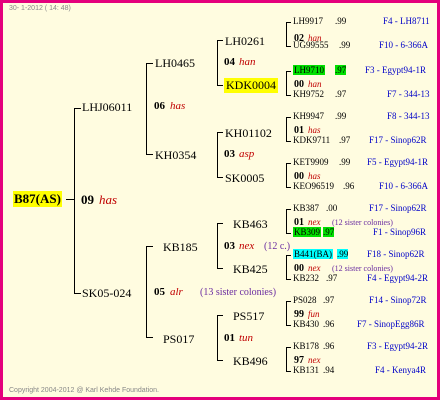 The image size is (440, 400). Describe the element at coordinates (309, 70) in the screenshot. I see `leaf-name: LH9710` at that location.